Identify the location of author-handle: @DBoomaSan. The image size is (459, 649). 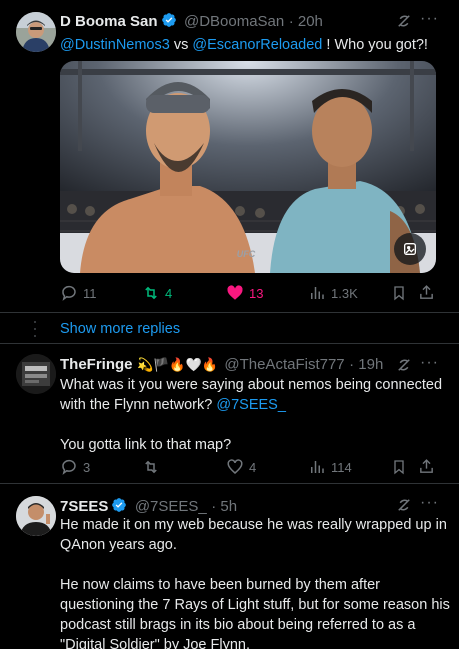
(234, 21).